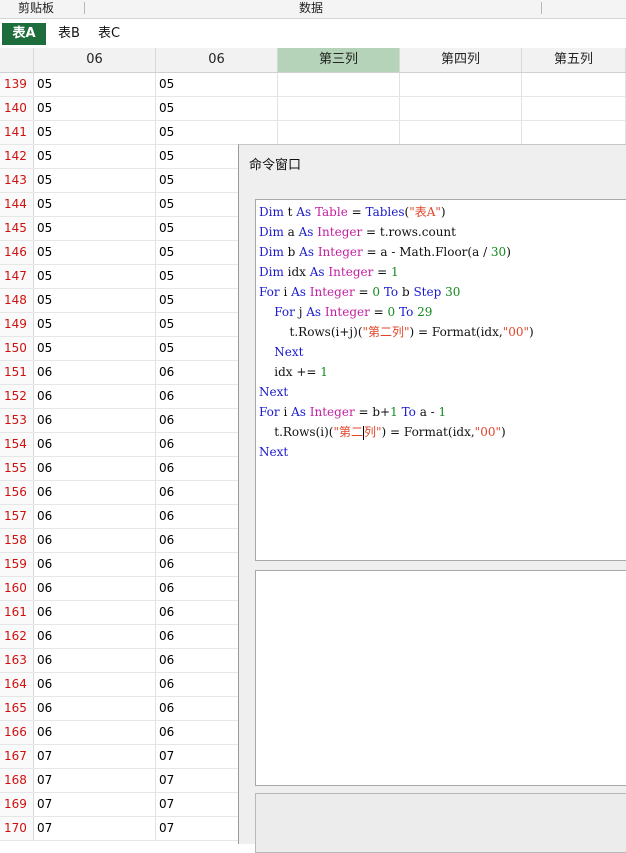  I want to click on row-number: 142, so click(17, 156).